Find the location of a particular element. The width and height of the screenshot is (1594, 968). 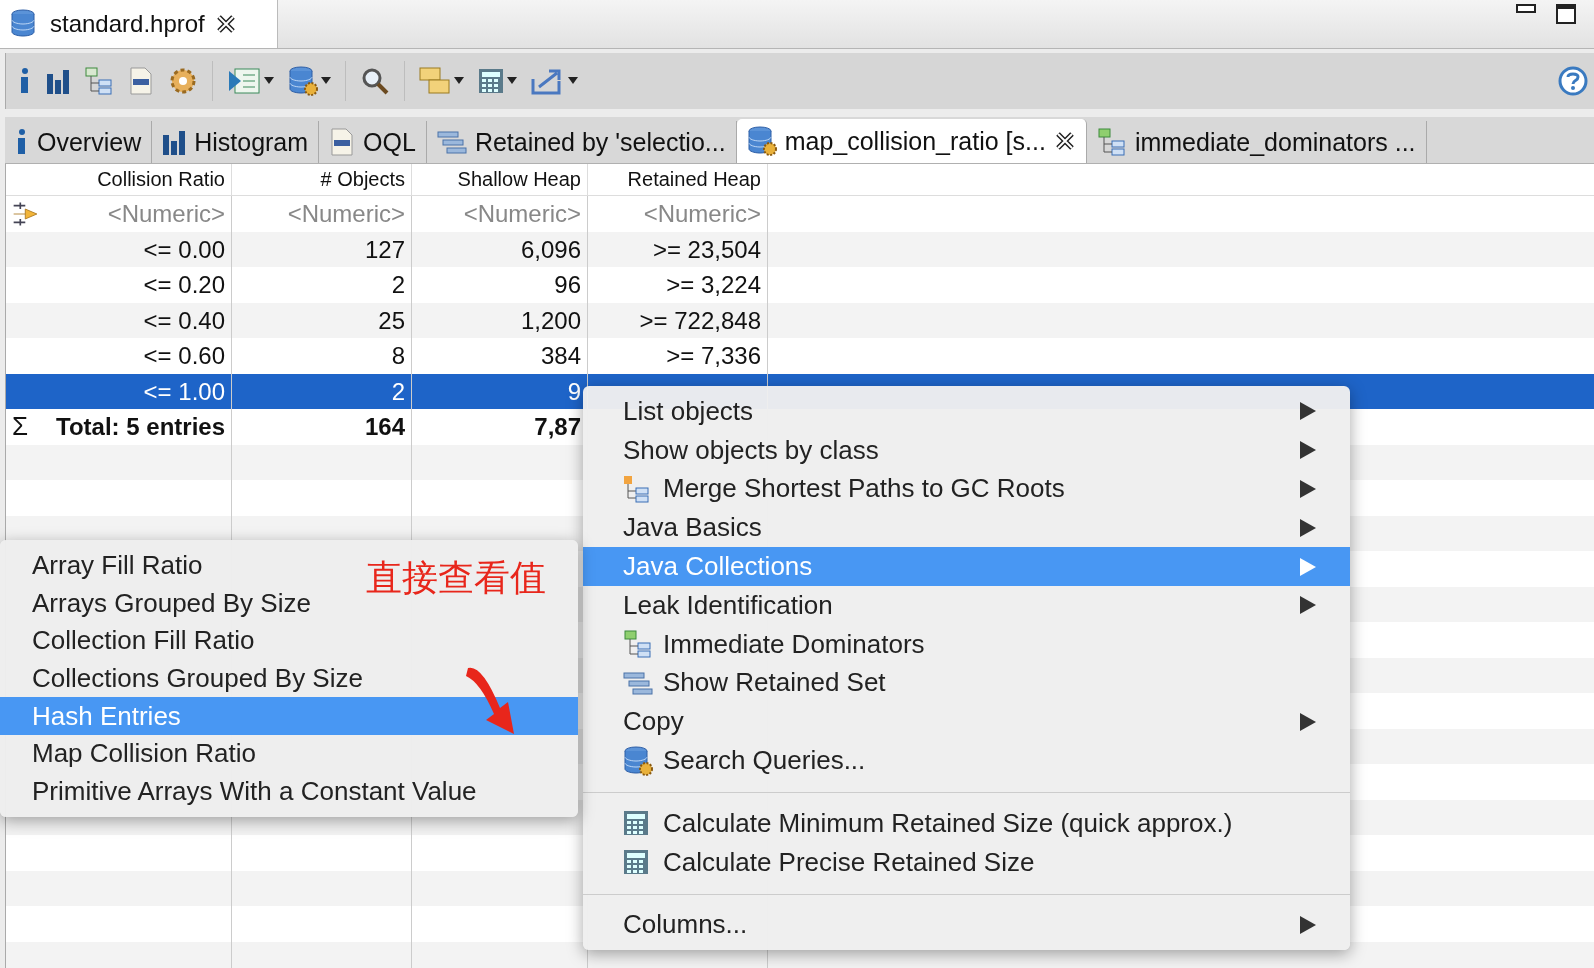

menu-item: Immediate Dominators is located at coordinates (966, 644).